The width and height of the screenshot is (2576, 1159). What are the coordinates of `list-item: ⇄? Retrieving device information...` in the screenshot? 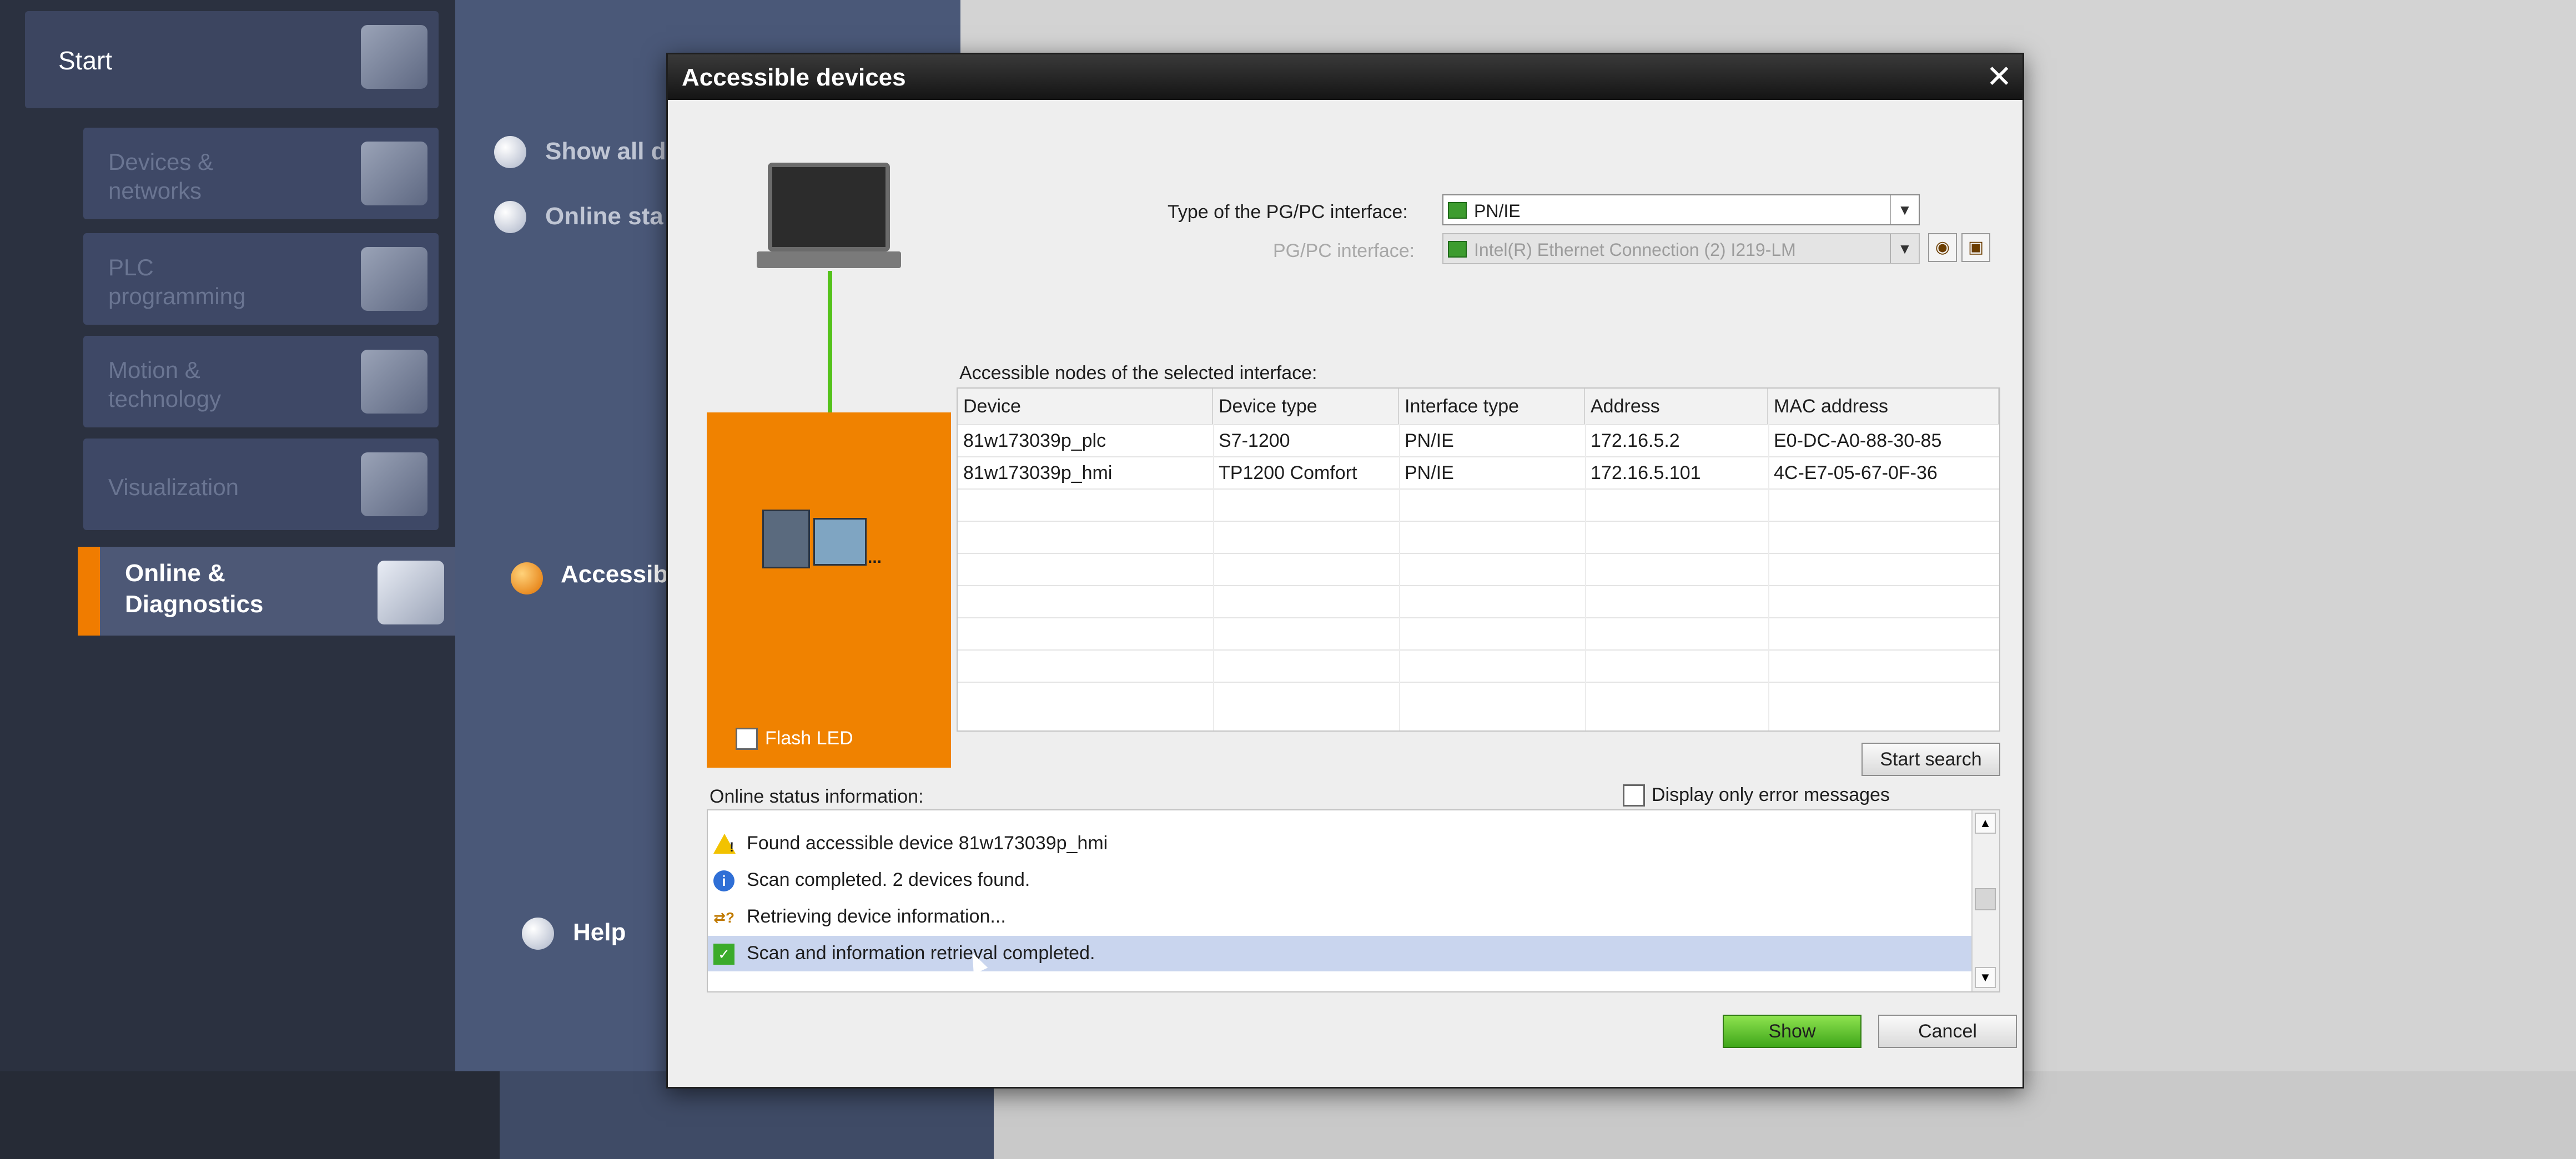 It's located at (1341, 917).